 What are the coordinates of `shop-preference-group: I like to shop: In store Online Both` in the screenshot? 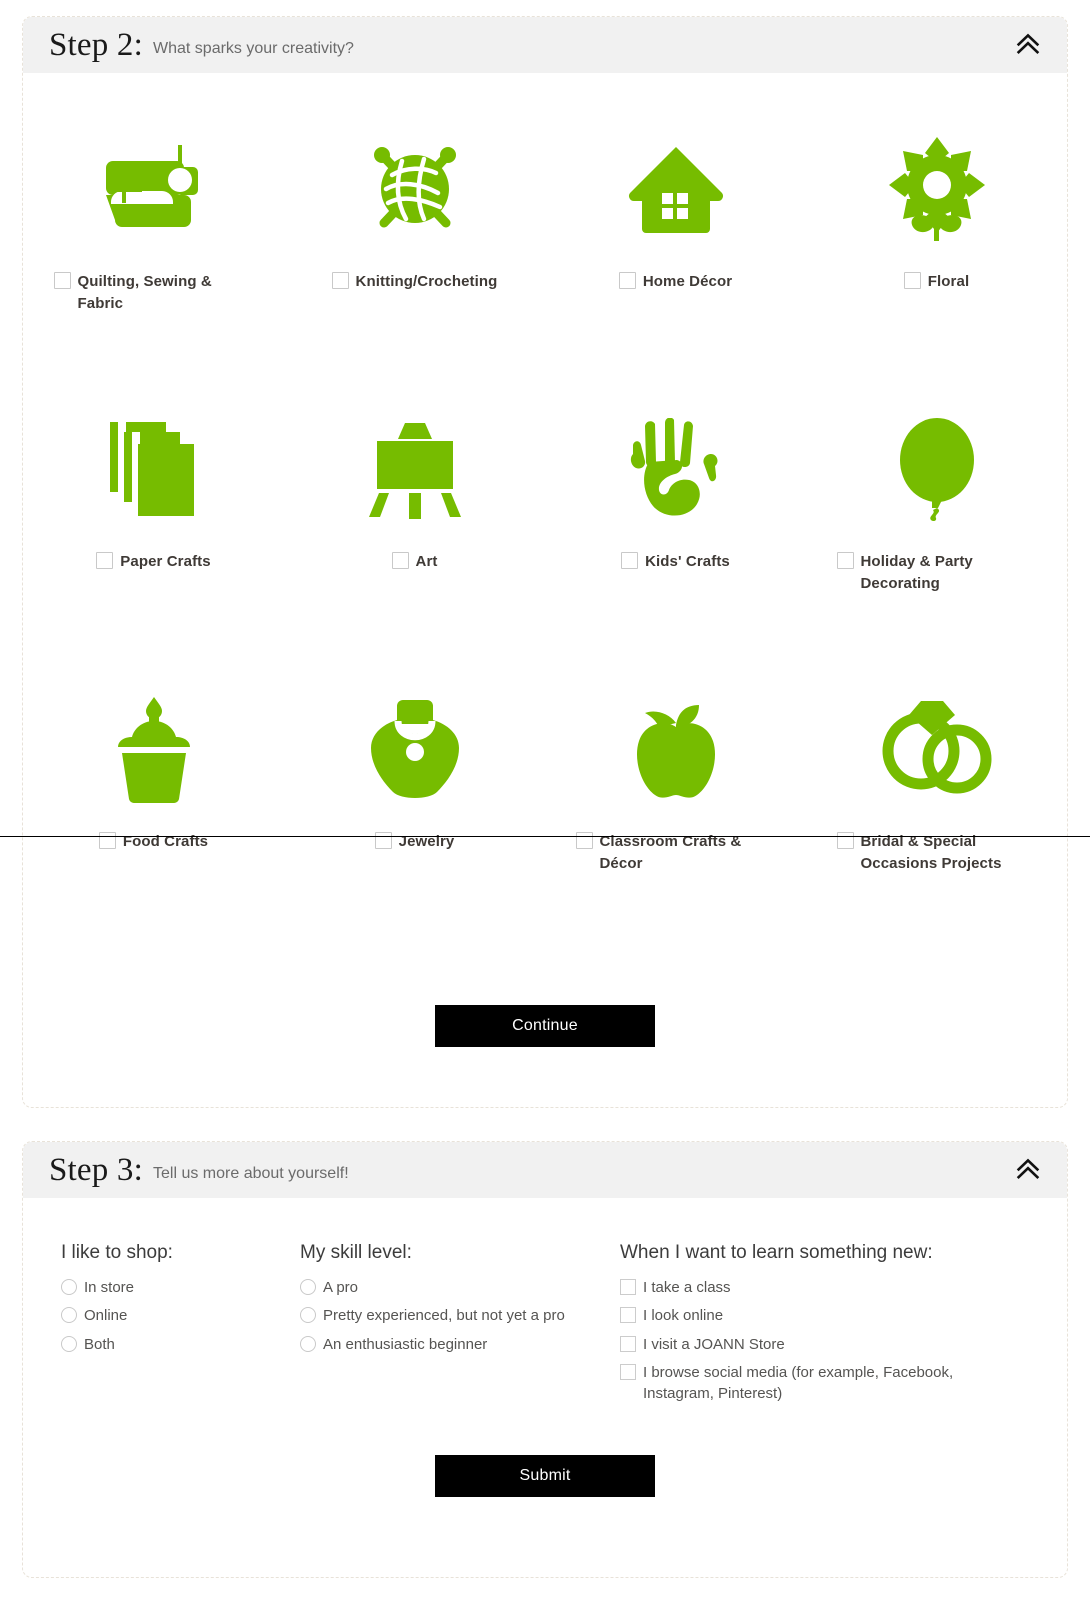 It's located at (150, 1326).